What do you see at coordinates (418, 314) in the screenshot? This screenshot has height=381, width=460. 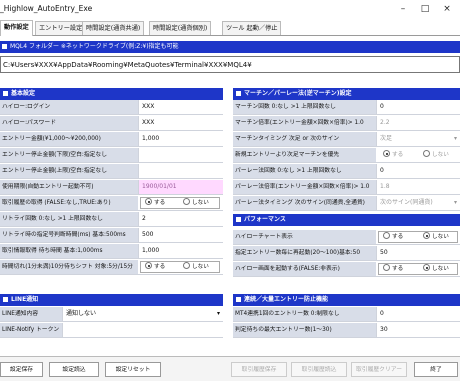 I see `entries-per-link-input: 0` at bounding box center [418, 314].